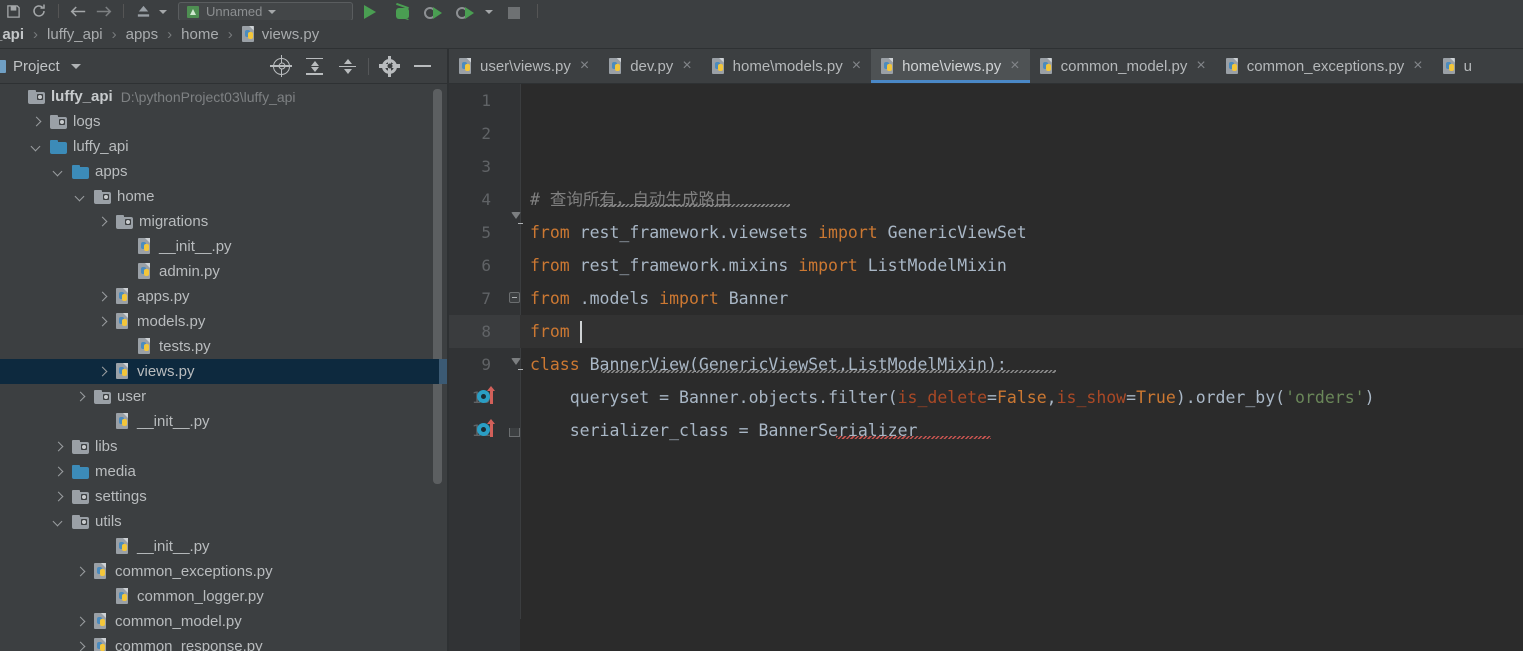 The height and width of the screenshot is (651, 1523). I want to click on folder-module-icon, so click(58, 146).